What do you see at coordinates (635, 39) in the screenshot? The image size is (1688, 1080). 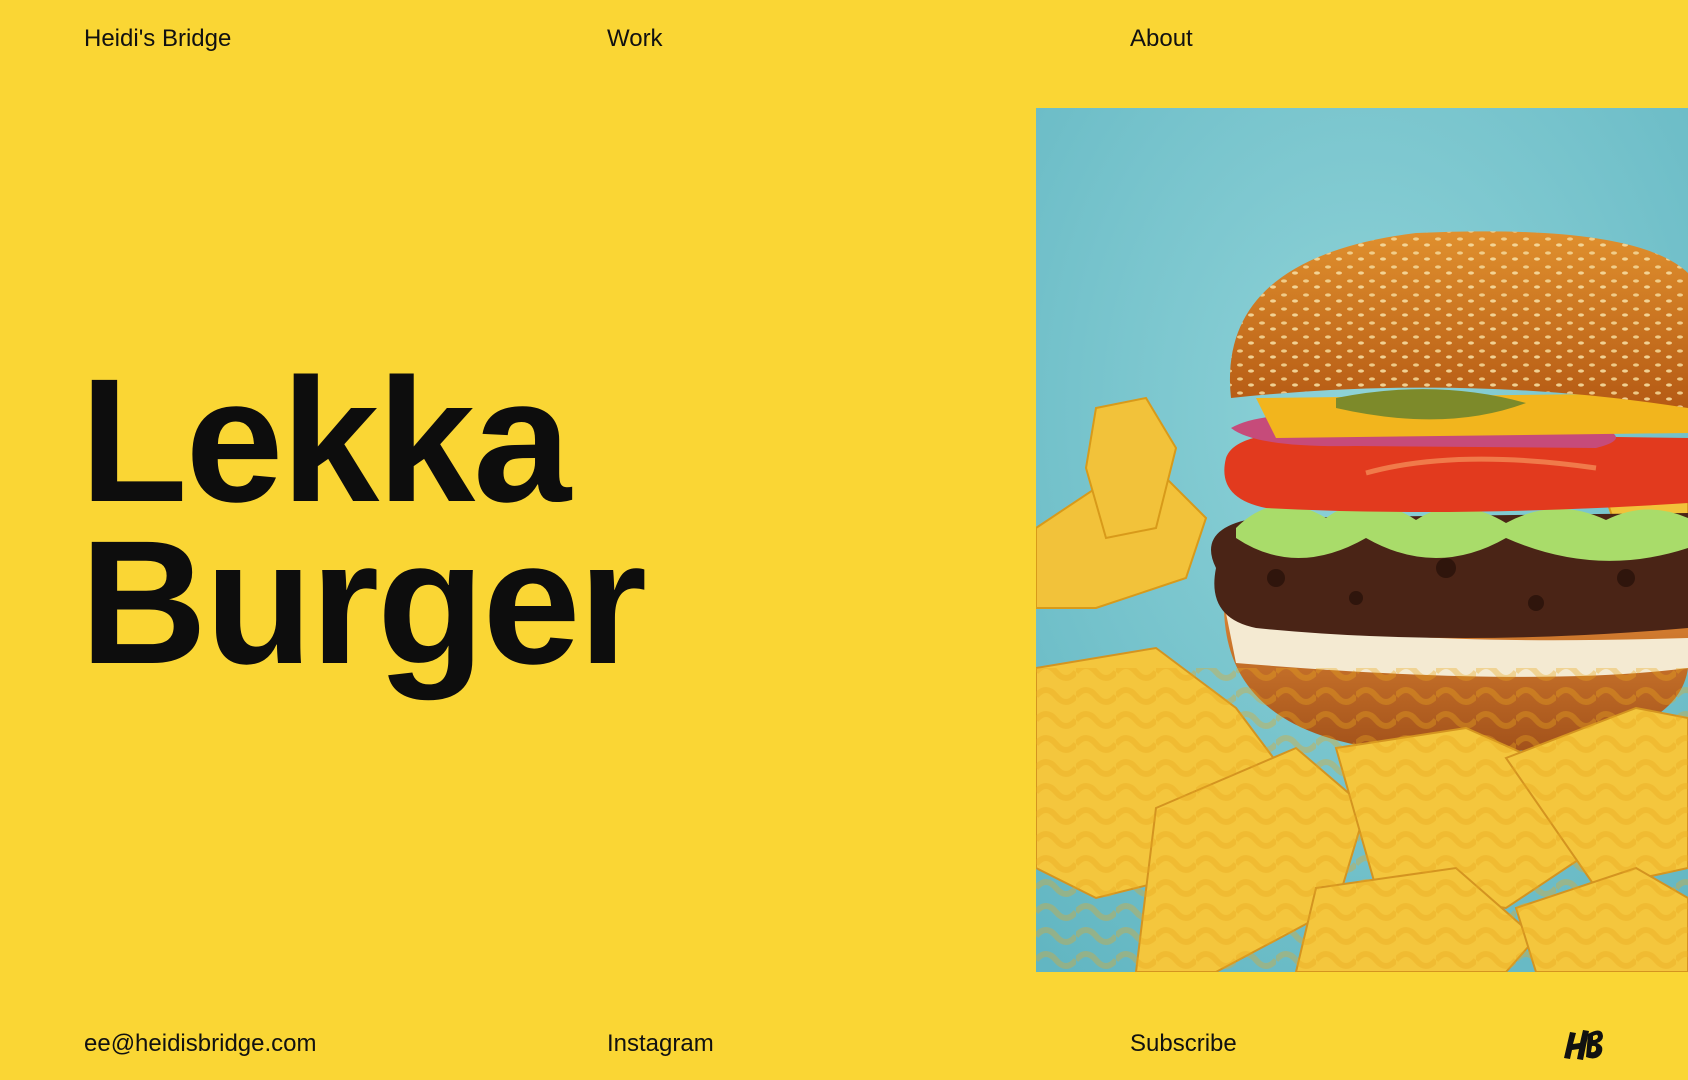 I see `nav-work-link: Work` at bounding box center [635, 39].